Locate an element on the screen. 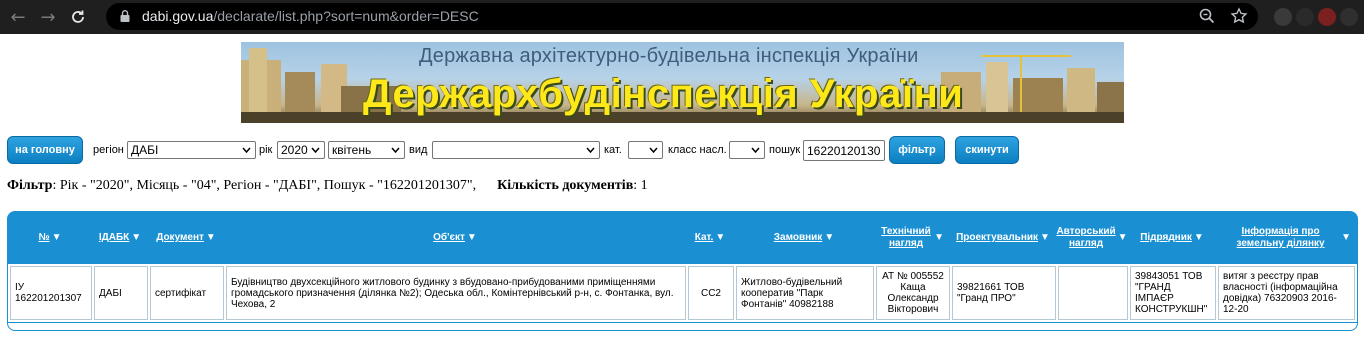 The image size is (1364, 338). region-label: регіон is located at coordinates (108, 150).